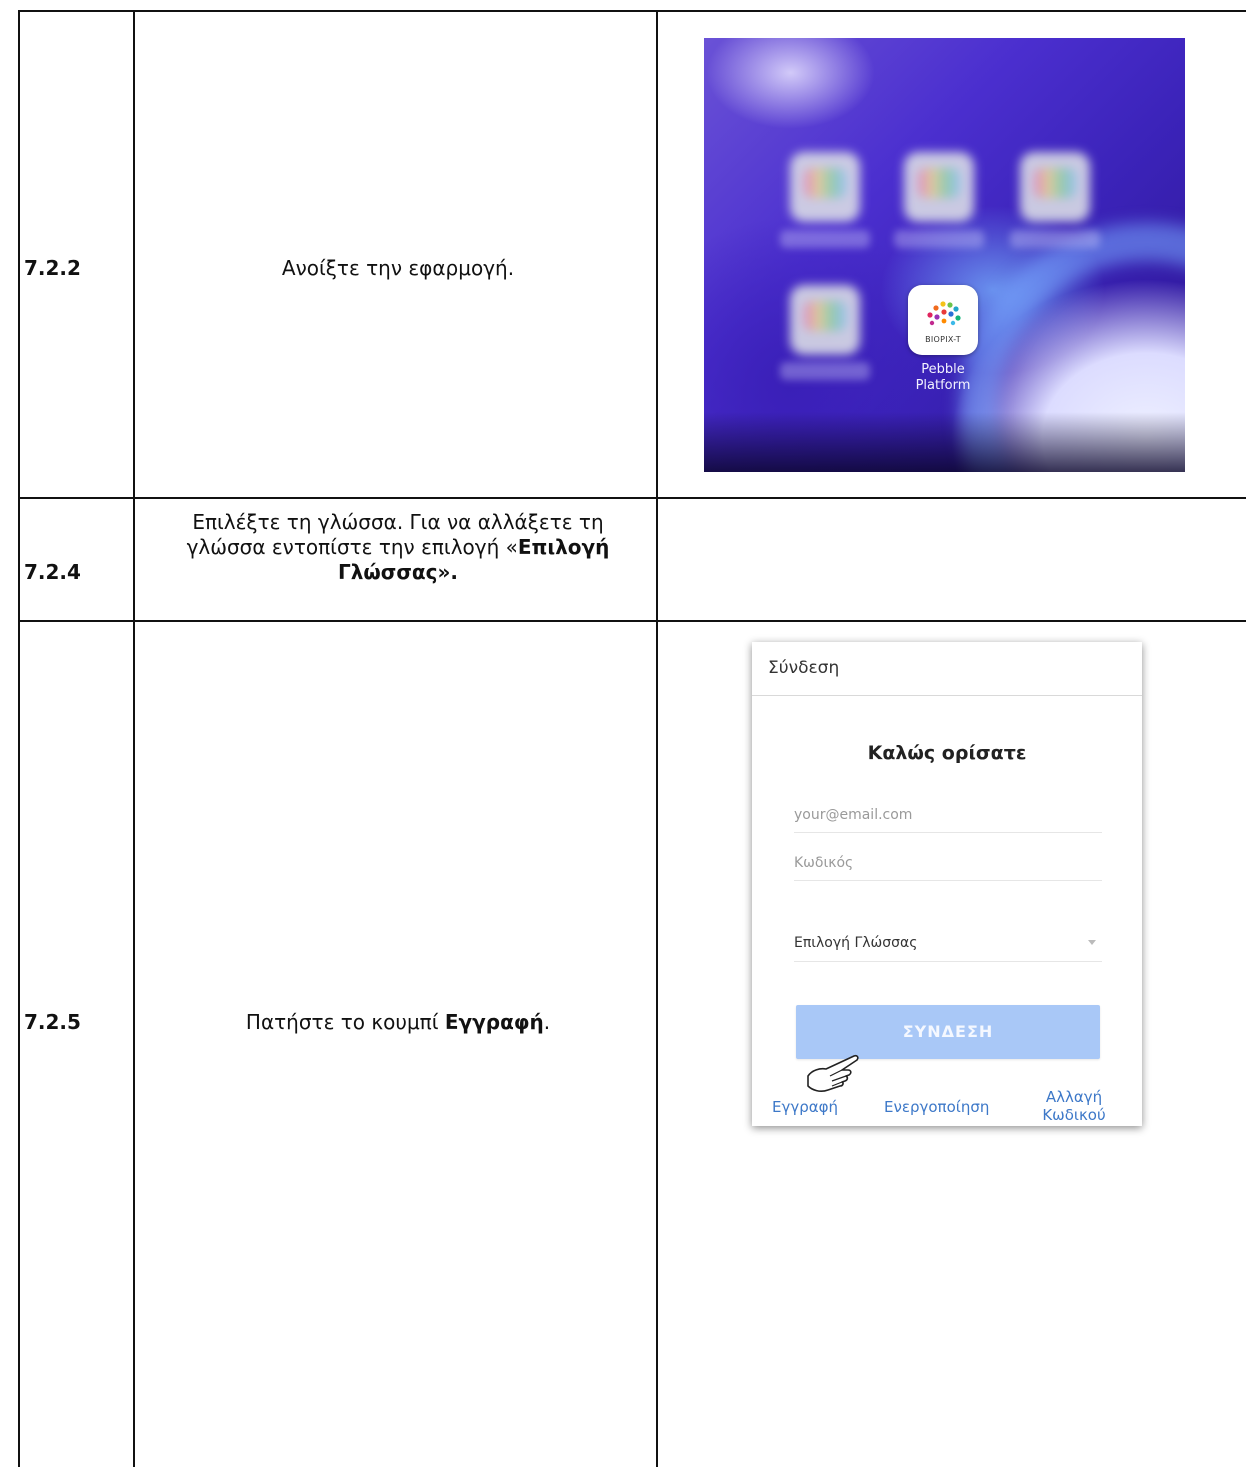 The image size is (1246, 1467). Describe the element at coordinates (19, 738) in the screenshot. I see `table-border-left` at that location.